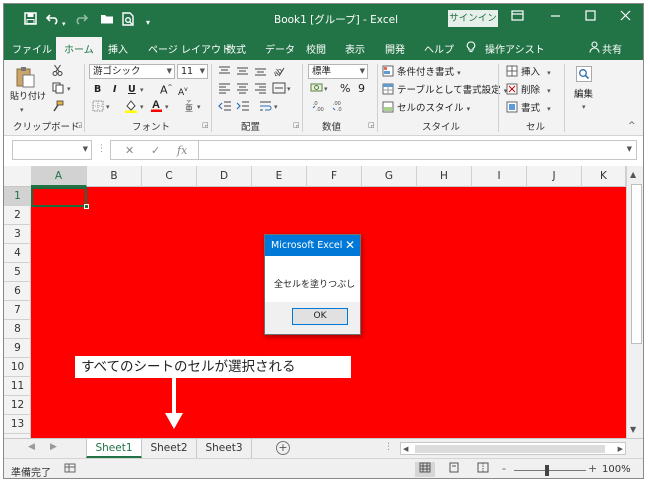 The height and width of the screenshot is (485, 650). Describe the element at coordinates (17, 367) in the screenshot. I see `row-header: 10` at that location.